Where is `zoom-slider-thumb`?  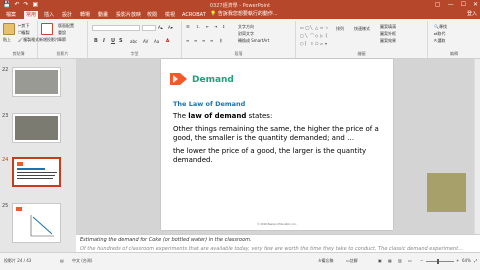 zoom-slider-thumb is located at coordinates (438, 261).